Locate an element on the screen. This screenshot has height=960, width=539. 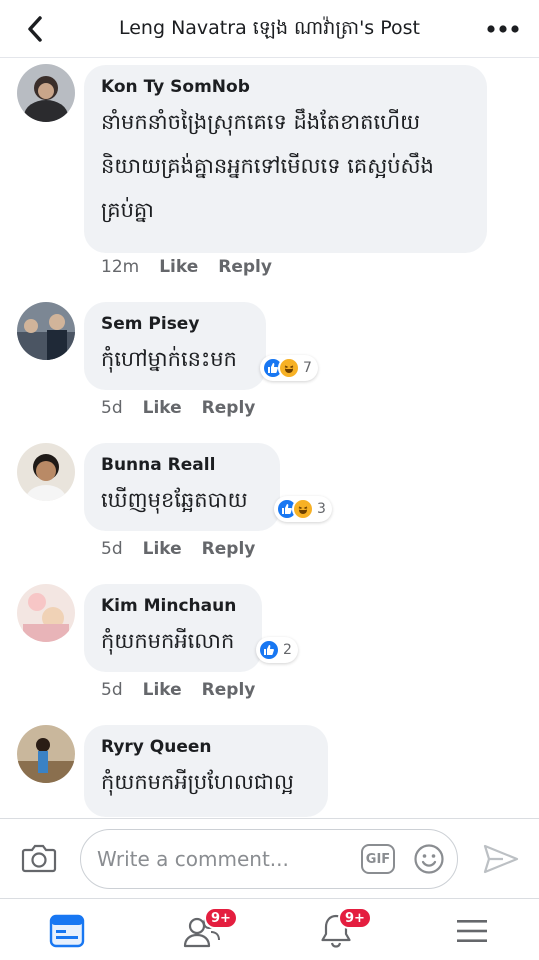
emoji-button is located at coordinates (429, 861).